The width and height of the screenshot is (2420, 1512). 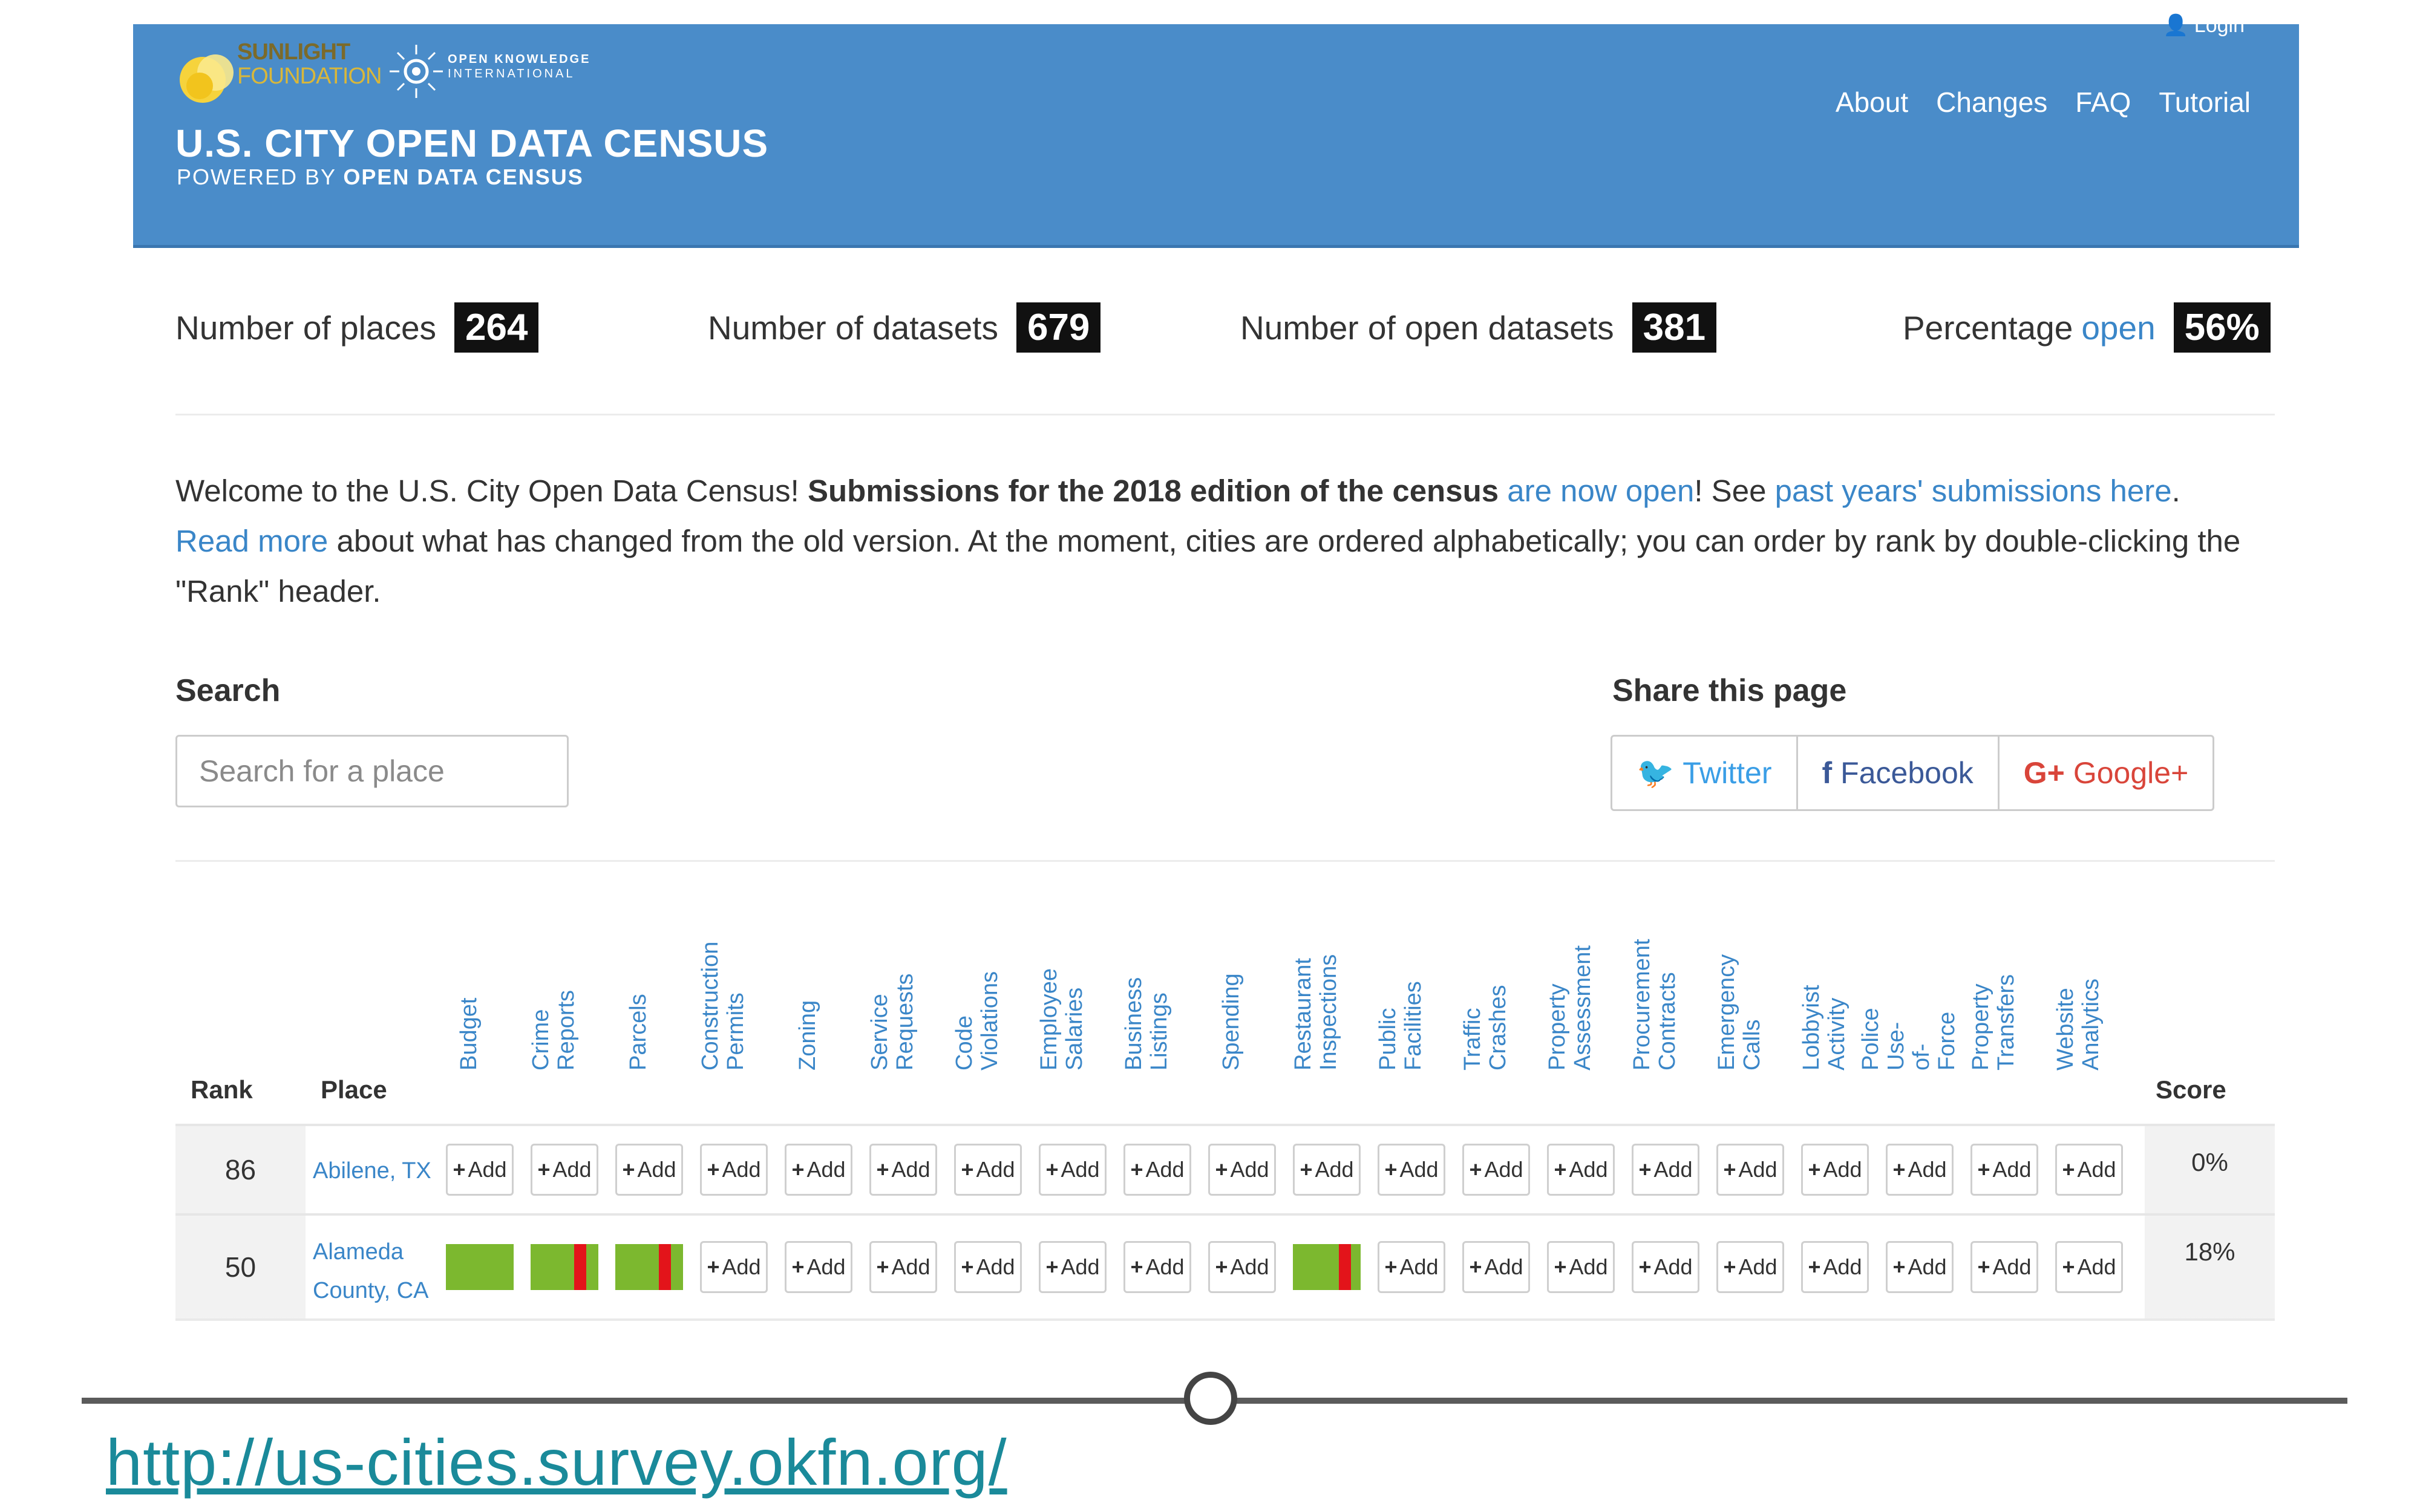 What do you see at coordinates (1836, 1034) in the screenshot?
I see `column-header: Activity` at bounding box center [1836, 1034].